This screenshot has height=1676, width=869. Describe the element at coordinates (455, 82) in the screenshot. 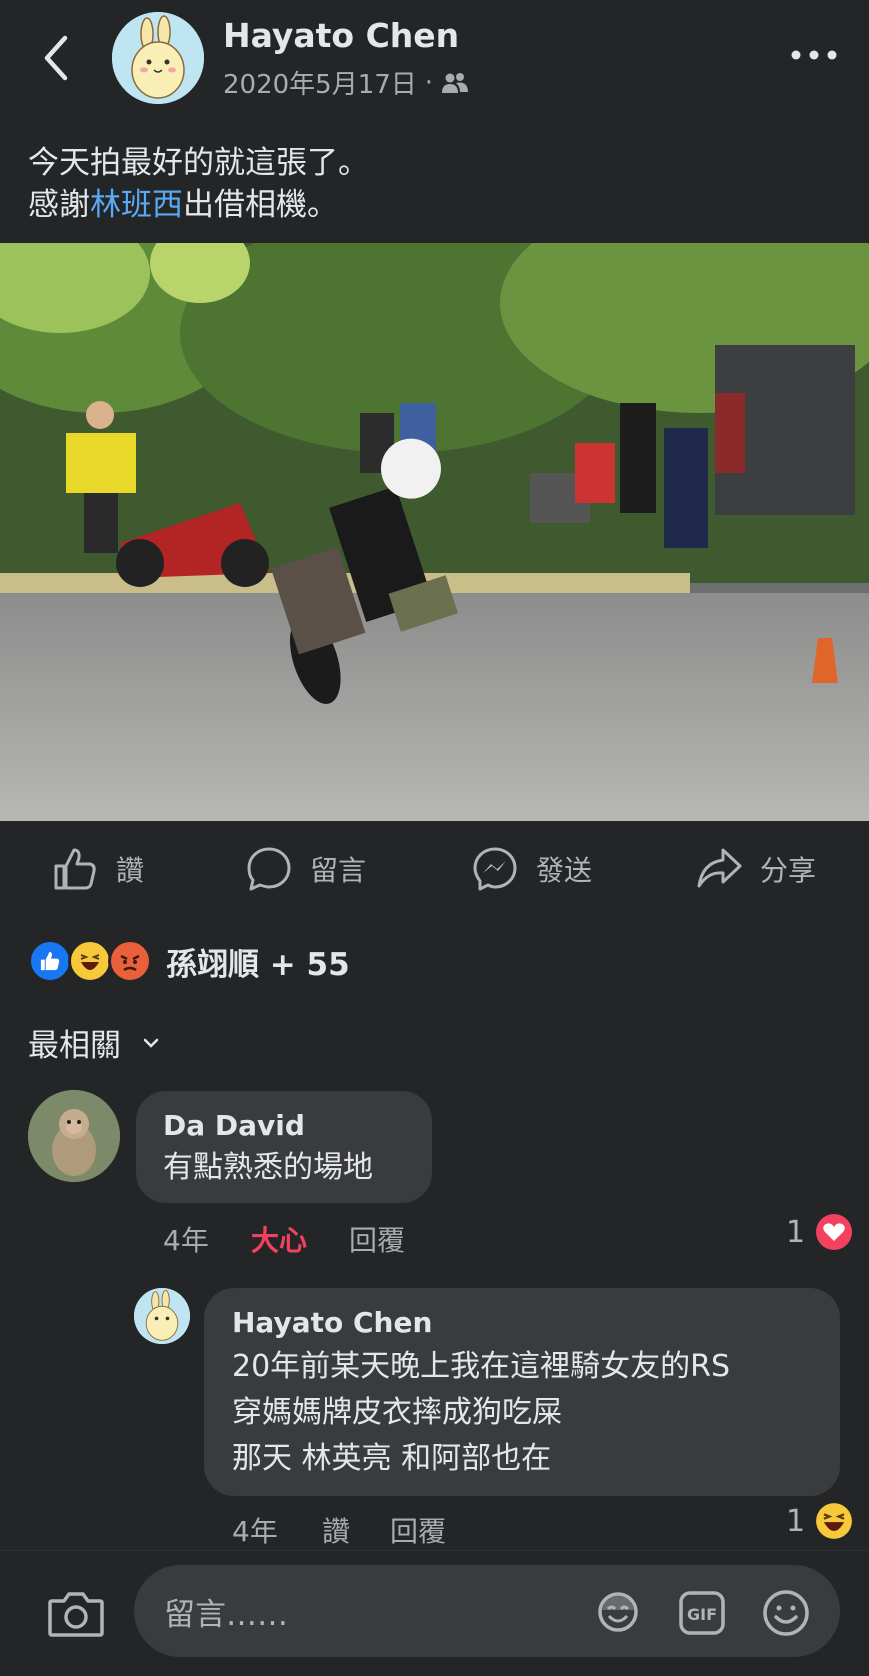

I see `friends-icon` at that location.